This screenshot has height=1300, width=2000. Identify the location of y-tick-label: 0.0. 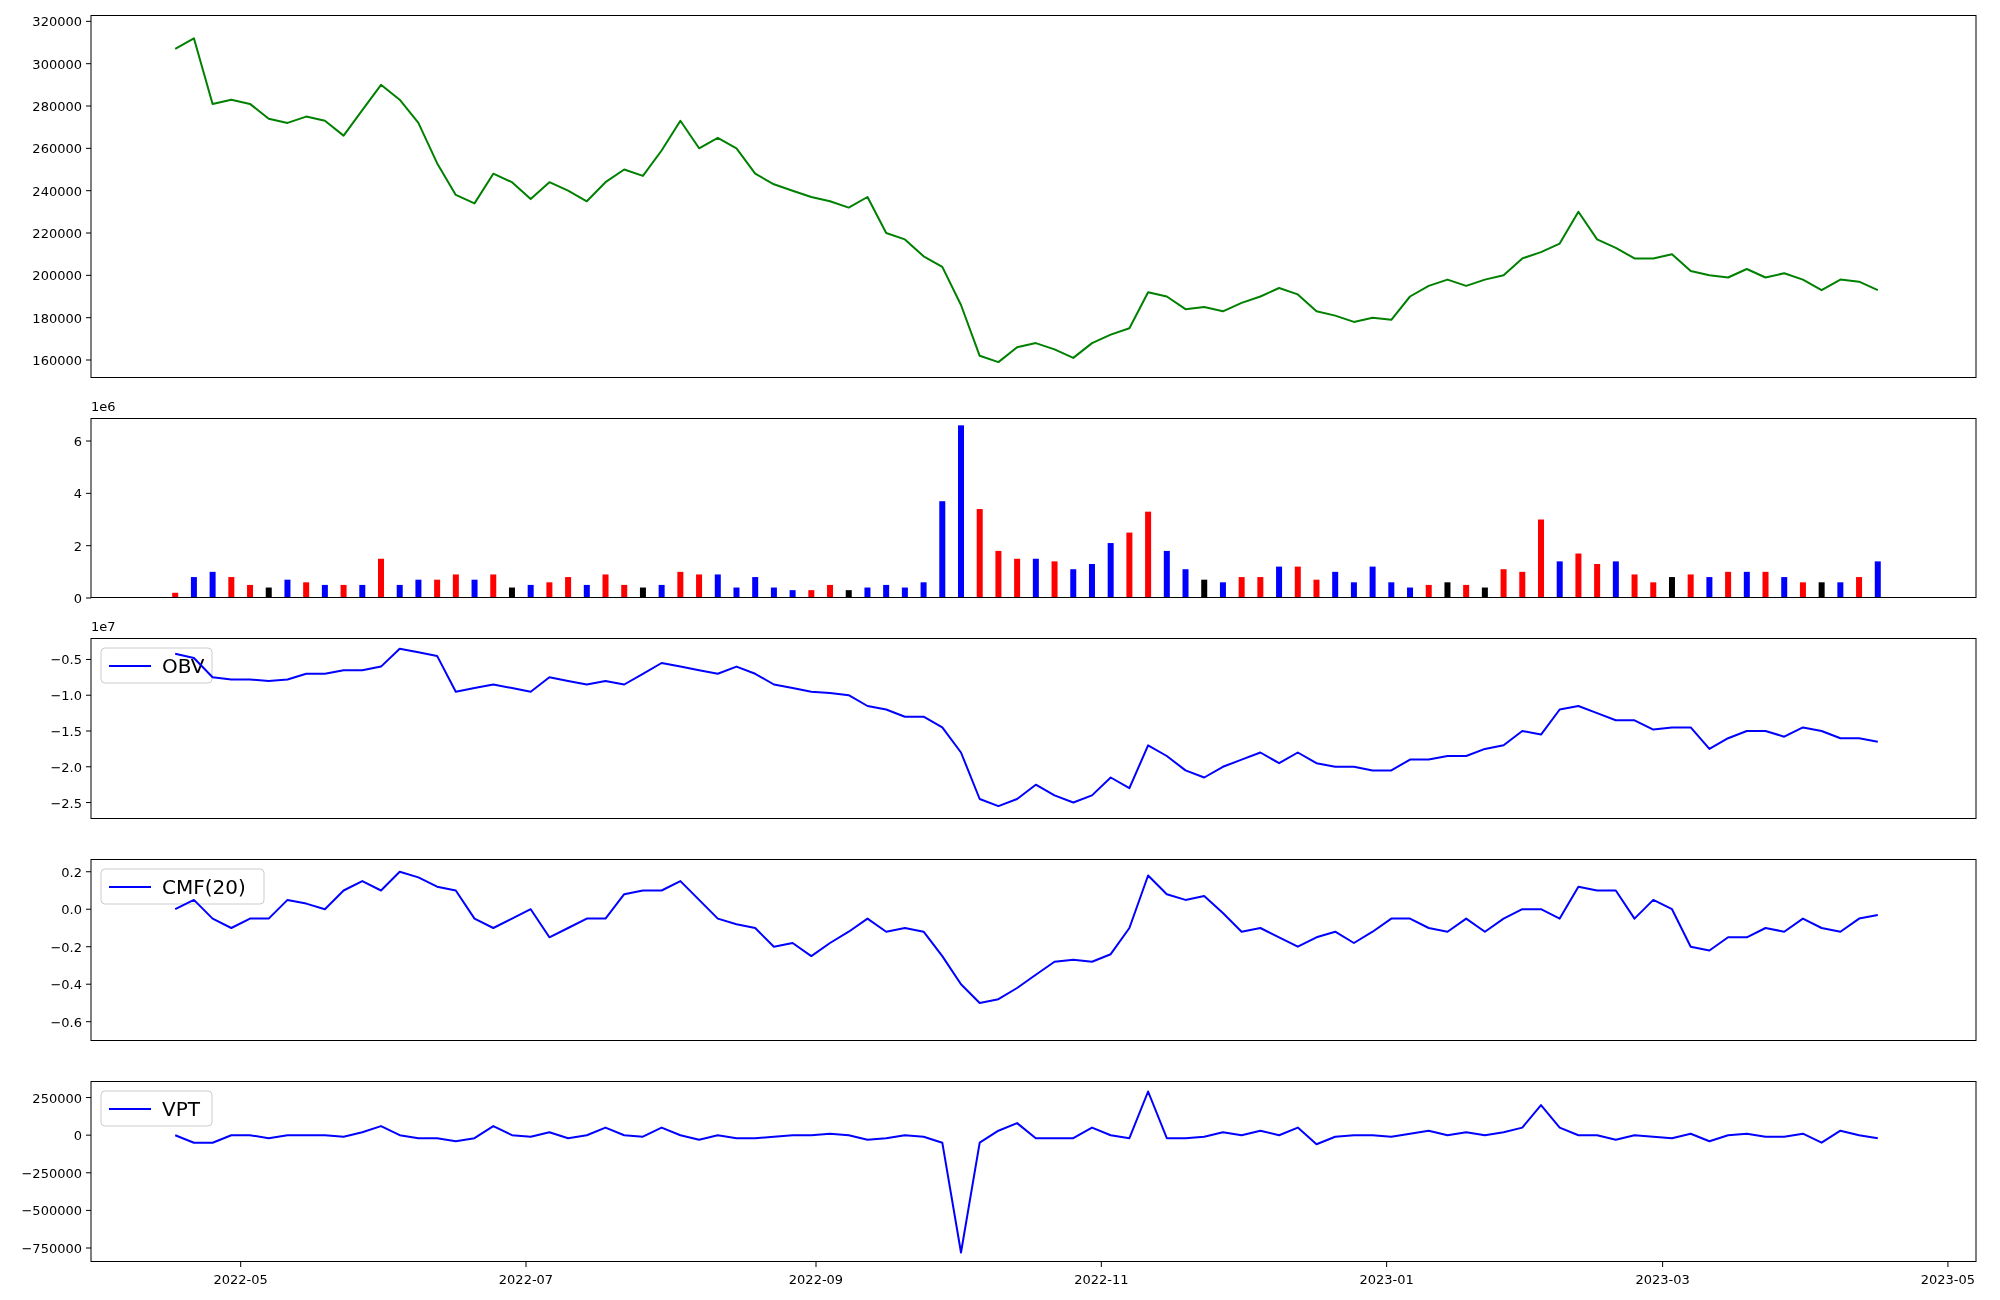
(71, 910).